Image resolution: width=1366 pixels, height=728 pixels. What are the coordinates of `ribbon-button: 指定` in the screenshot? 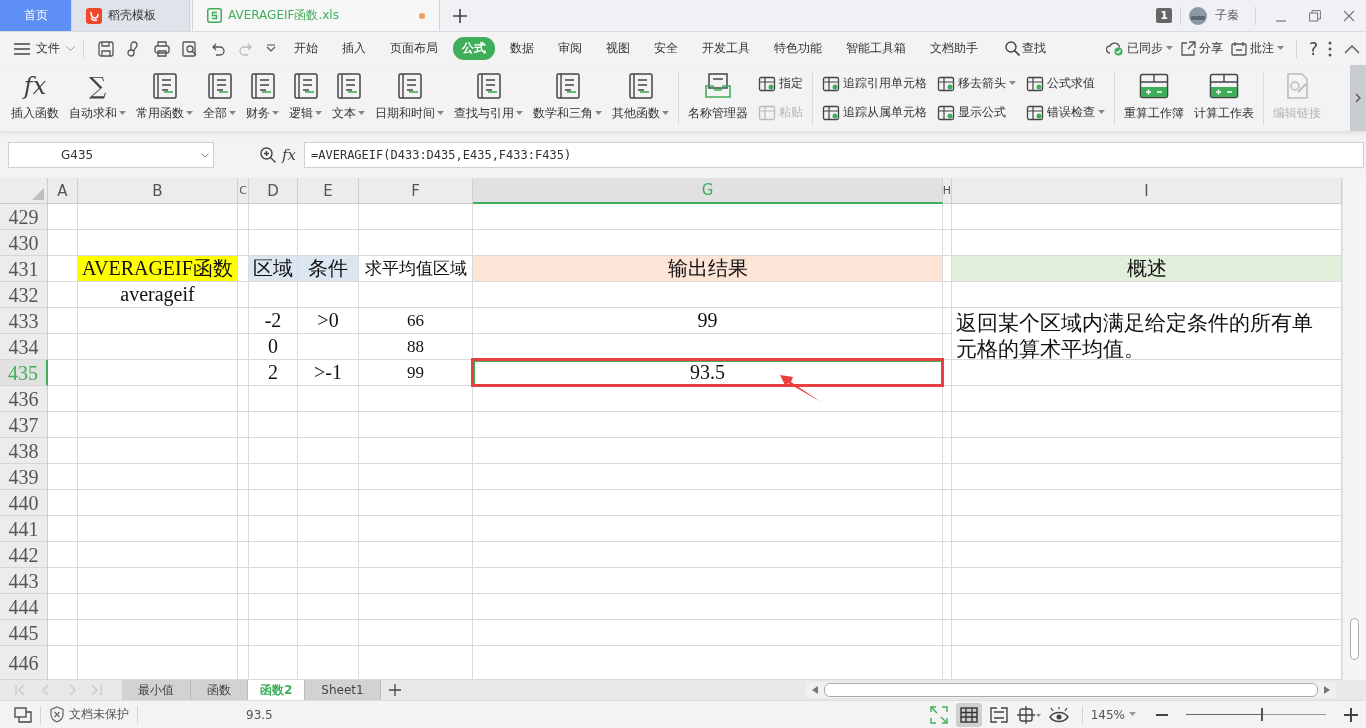 It's located at (780, 83).